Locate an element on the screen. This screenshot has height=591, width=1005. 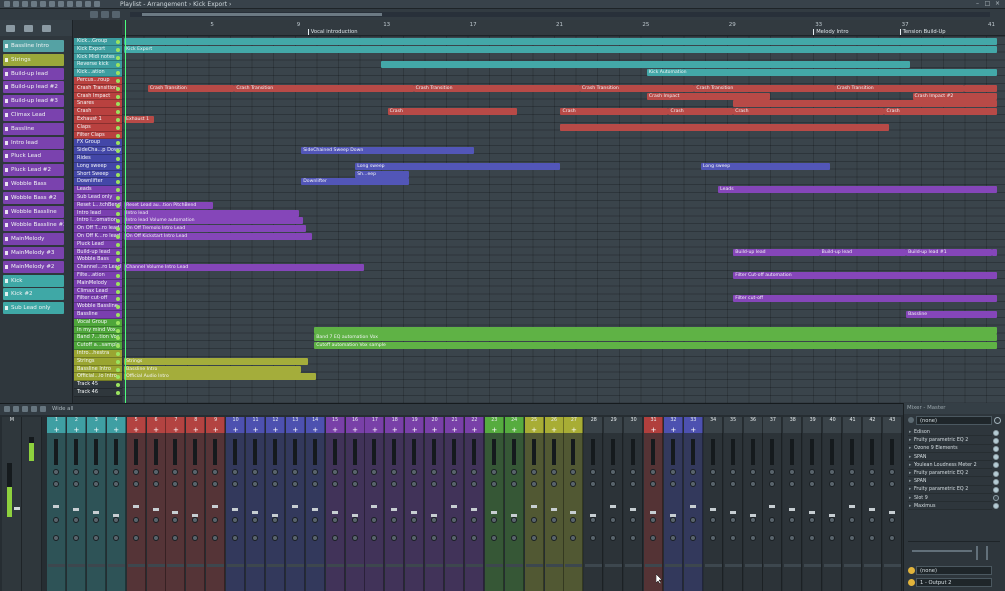
mixer-strip: 26 + is located at coordinates (554, 504).